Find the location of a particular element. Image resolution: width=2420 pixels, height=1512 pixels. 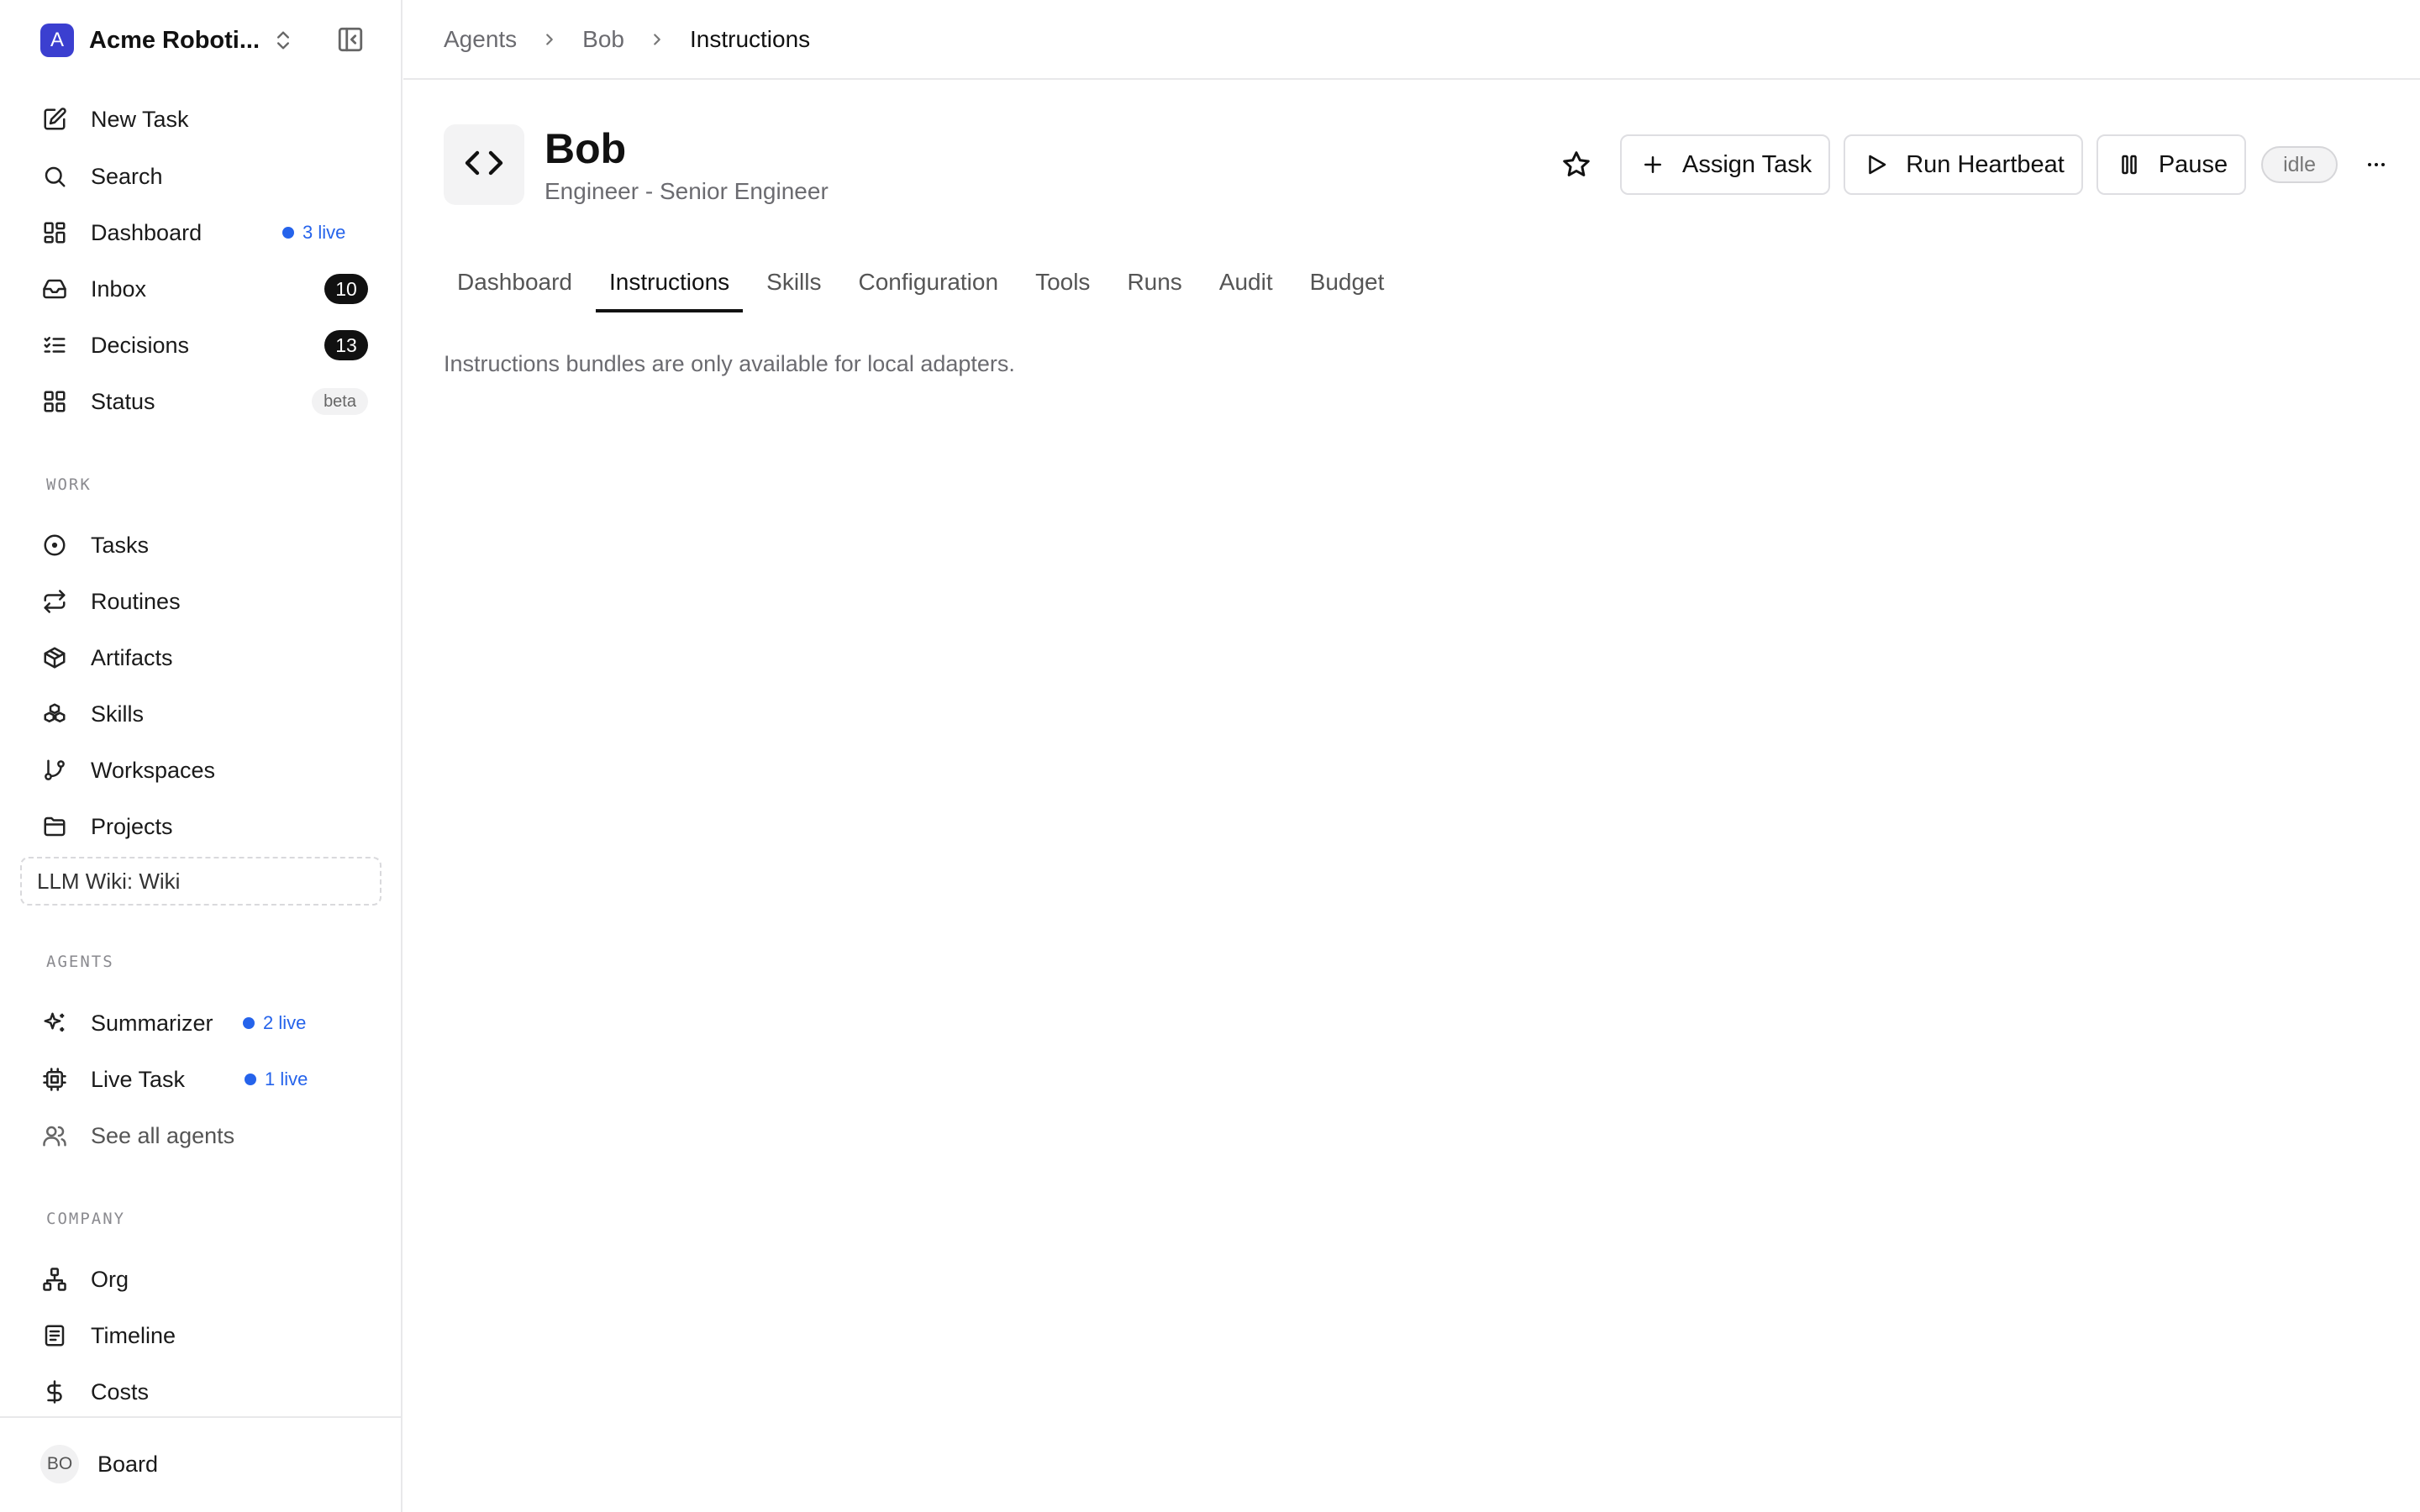

sparkles-icon is located at coordinates (54, 1023).